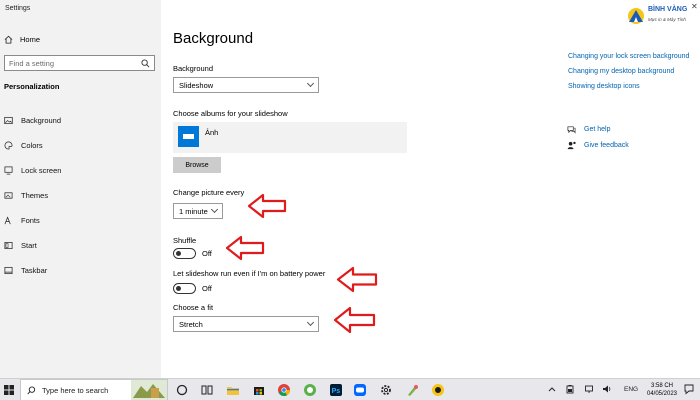  Describe the element at coordinates (30, 39) in the screenshot. I see `home-label: Home` at that location.